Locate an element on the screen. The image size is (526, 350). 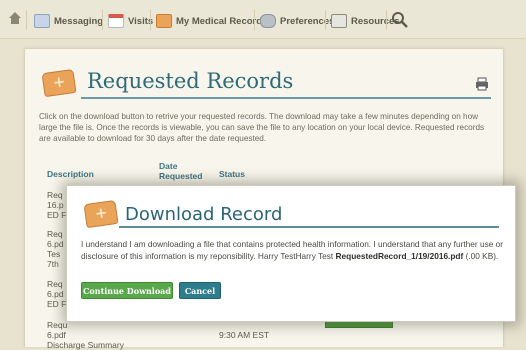
nav-item-messaging: Messaging is located at coordinates (68, 21).